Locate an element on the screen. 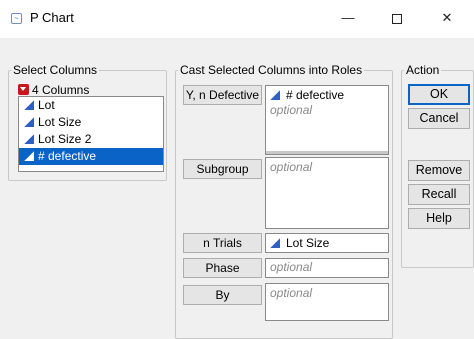  y-role-entry: # defective is located at coordinates (327, 95).